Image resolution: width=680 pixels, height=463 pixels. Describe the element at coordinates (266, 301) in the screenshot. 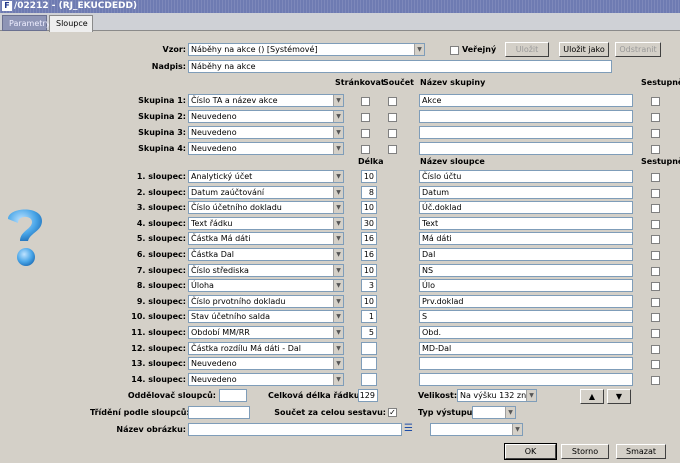

I see `column-select-9: Číslo prvotního dokladu ▼` at that location.